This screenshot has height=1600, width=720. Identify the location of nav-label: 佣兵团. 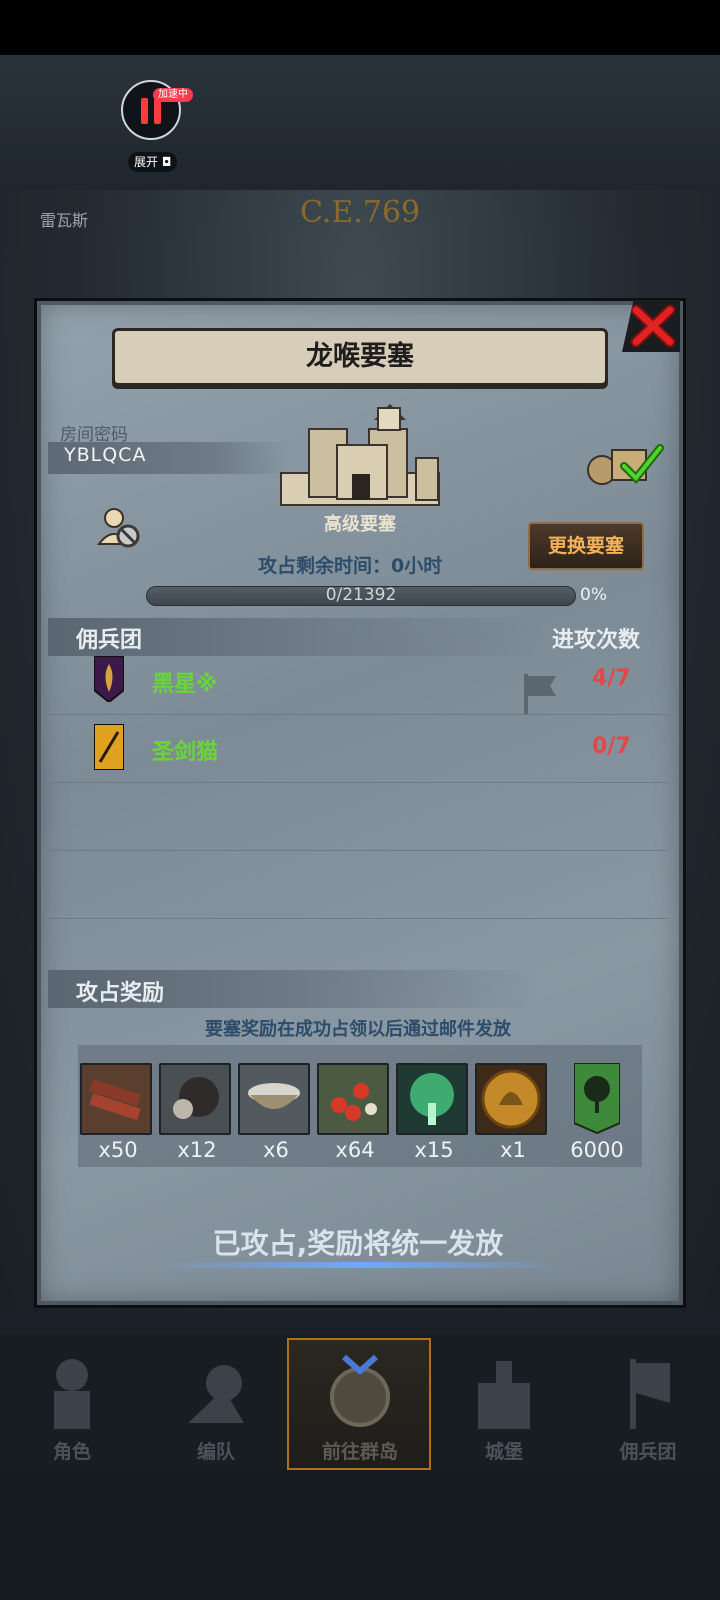
(648, 1452).